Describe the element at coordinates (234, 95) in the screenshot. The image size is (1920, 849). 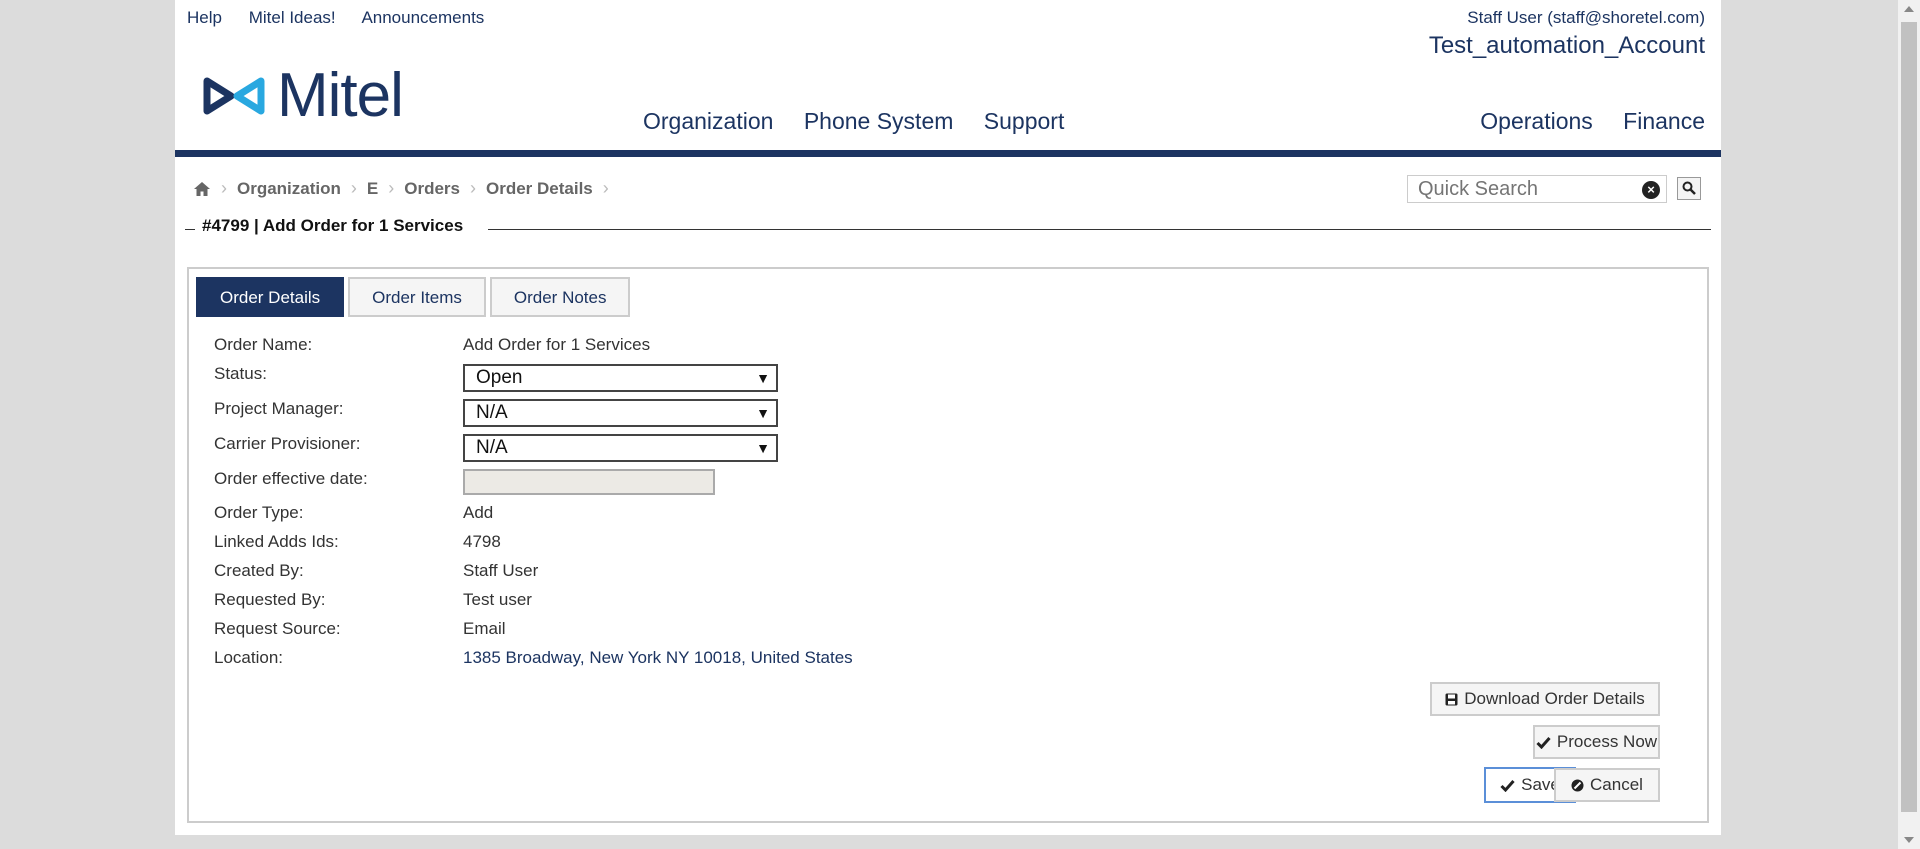
I see `mitel-logo-icon` at that location.